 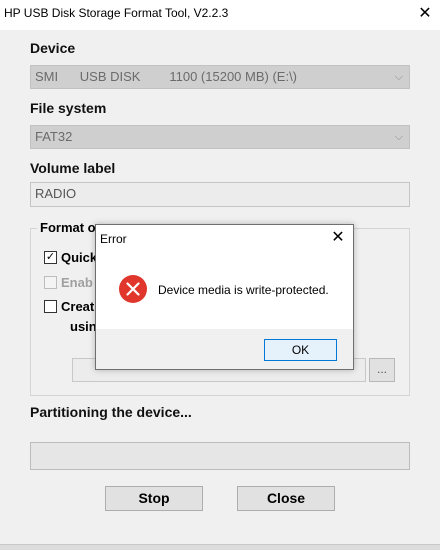 I want to click on error-icon, so click(x=133, y=289).